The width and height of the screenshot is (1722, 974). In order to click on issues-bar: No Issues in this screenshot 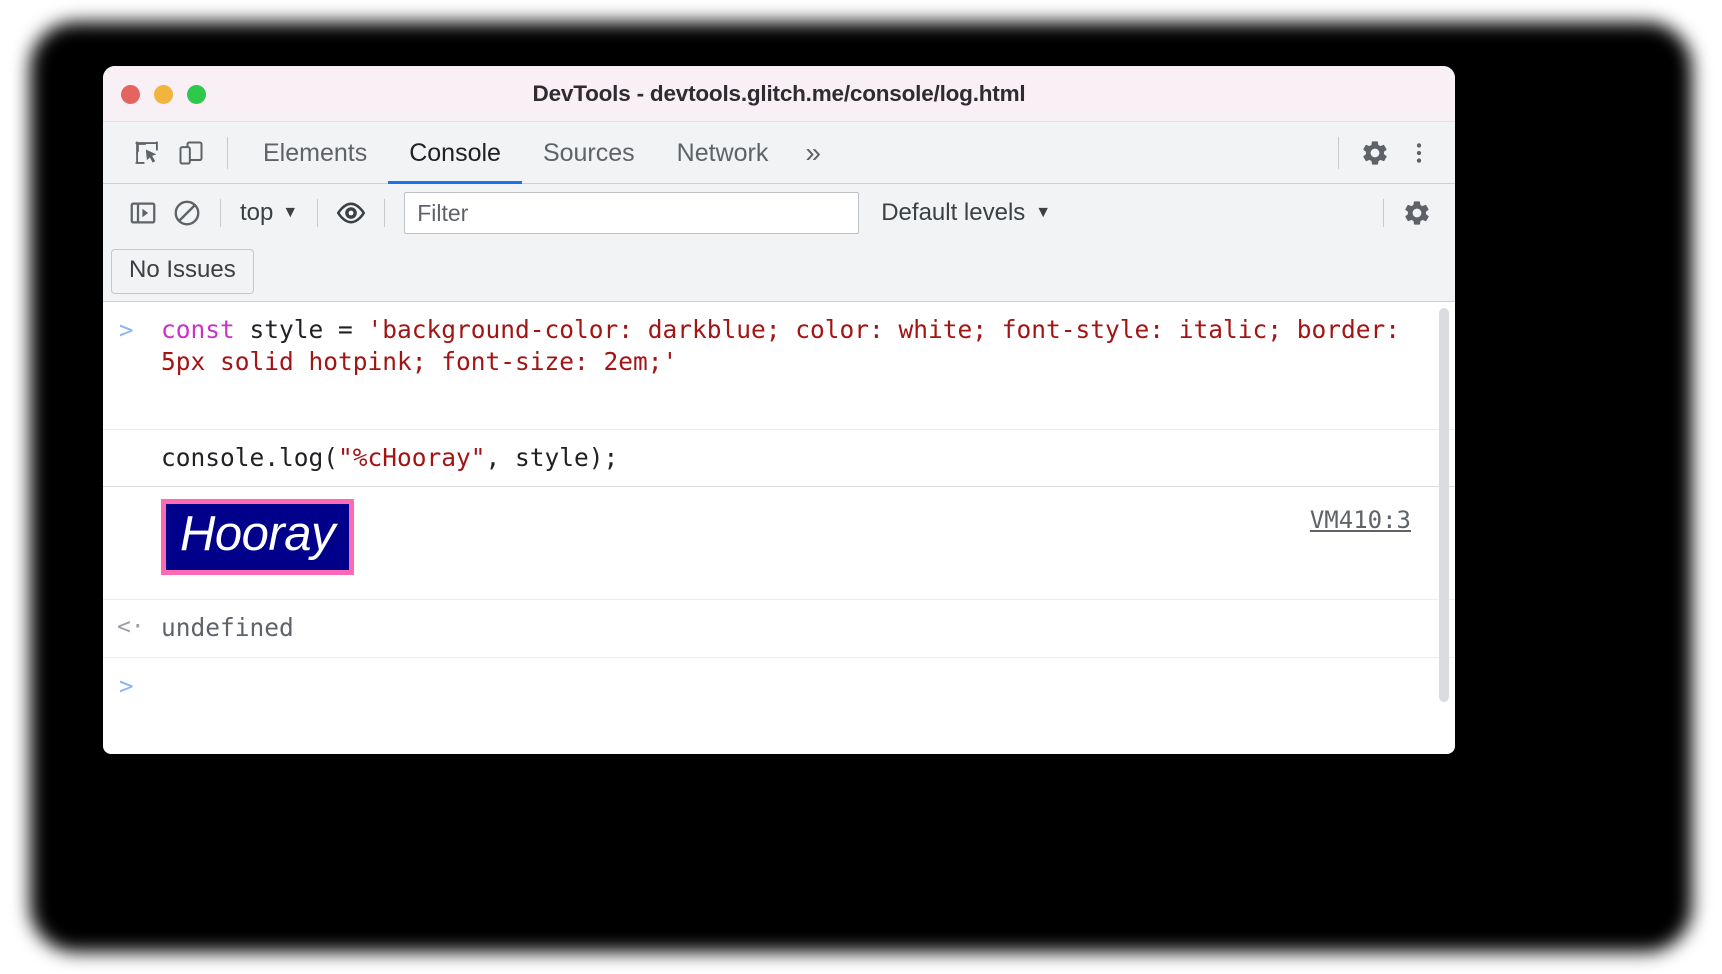, I will do `click(779, 272)`.